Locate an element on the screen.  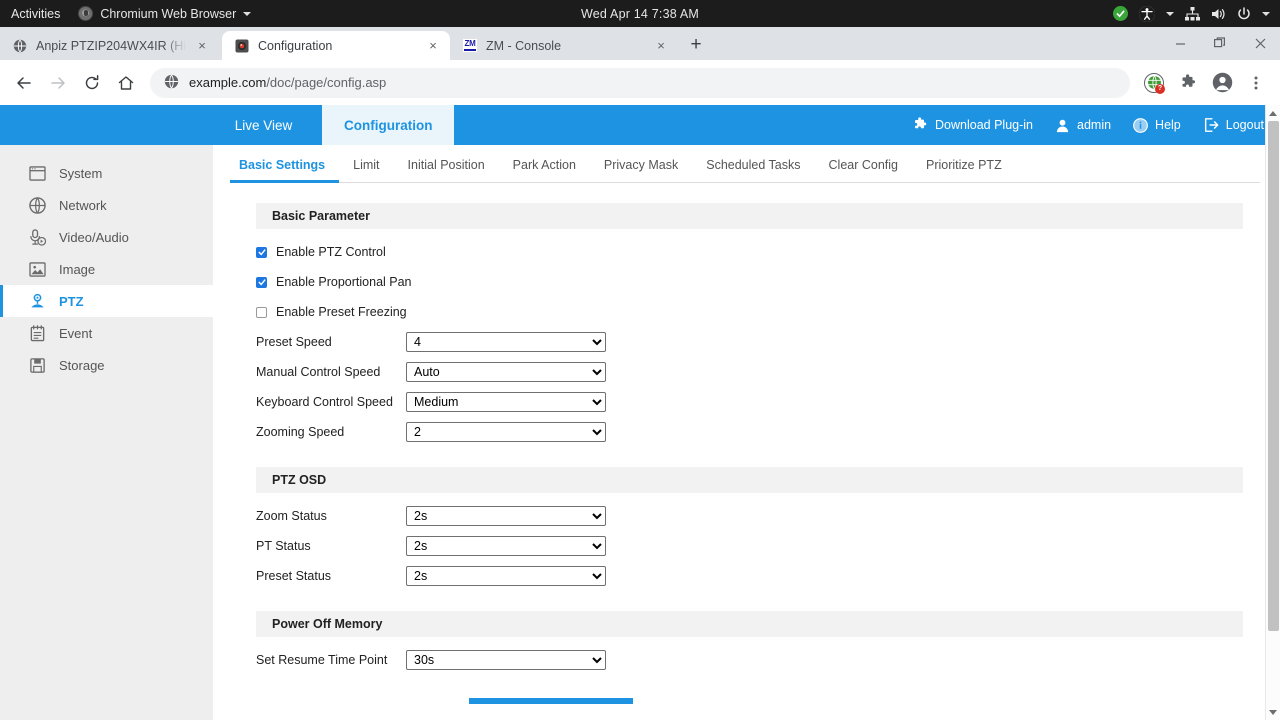
checkbox-enable-ptz-control: Enable PTZ Control is located at coordinates (746, 252).